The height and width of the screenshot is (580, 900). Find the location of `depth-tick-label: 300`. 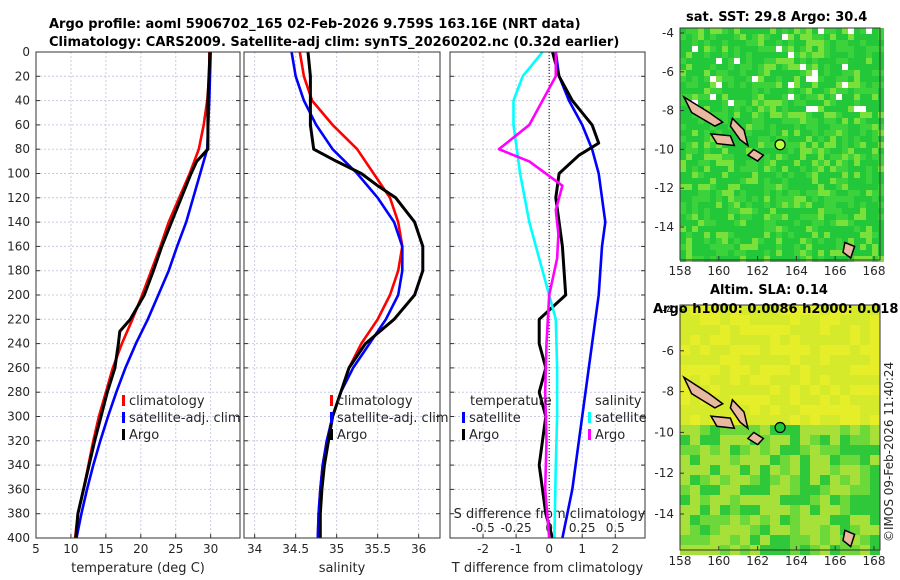

depth-tick-label: 300 is located at coordinates (18, 417).